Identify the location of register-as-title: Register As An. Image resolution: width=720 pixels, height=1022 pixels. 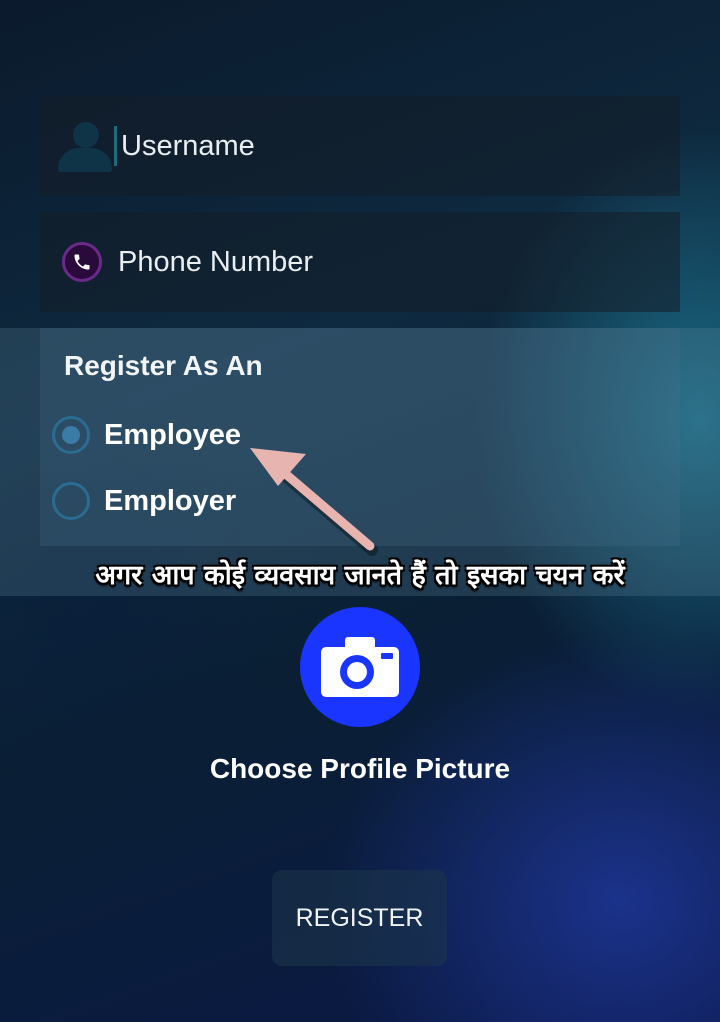
(163, 365).